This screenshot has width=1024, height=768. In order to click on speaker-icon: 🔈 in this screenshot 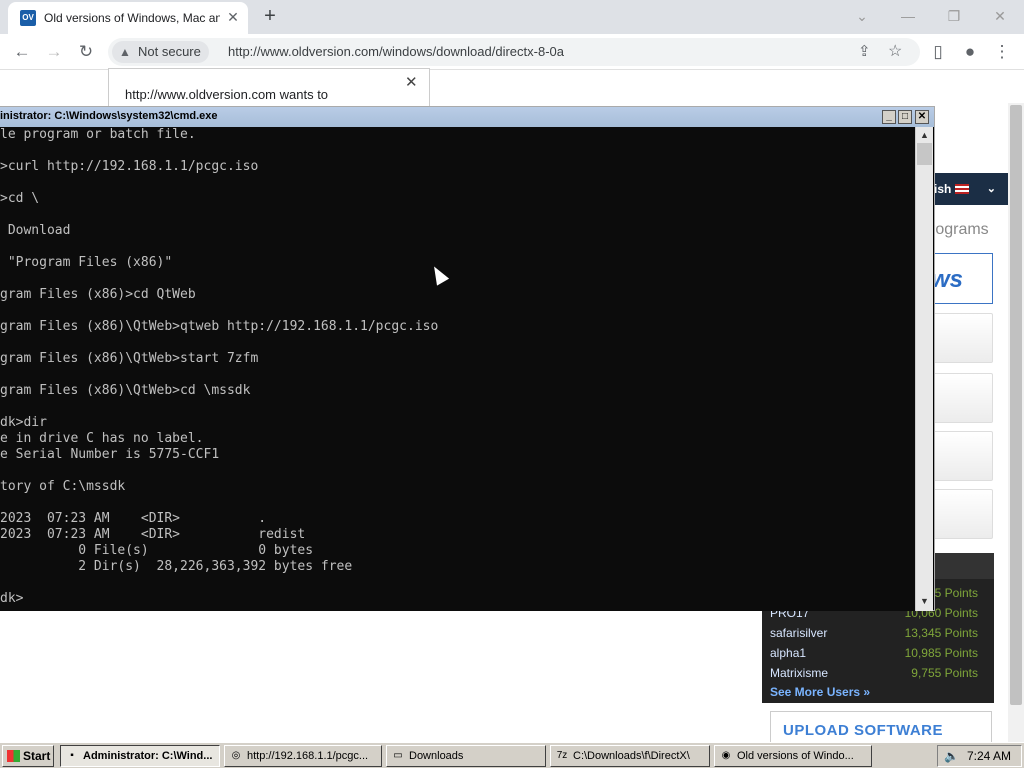, I will do `click(951, 756)`.